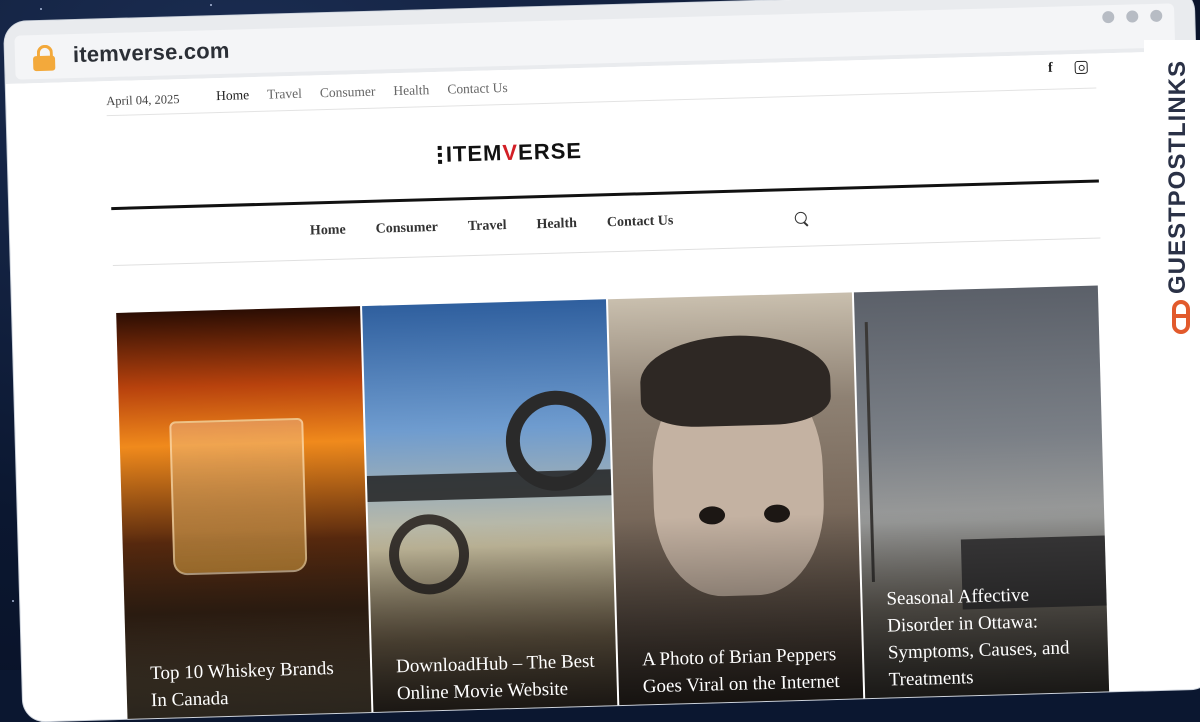  What do you see at coordinates (1068, 68) in the screenshot?
I see `social-links: f` at bounding box center [1068, 68].